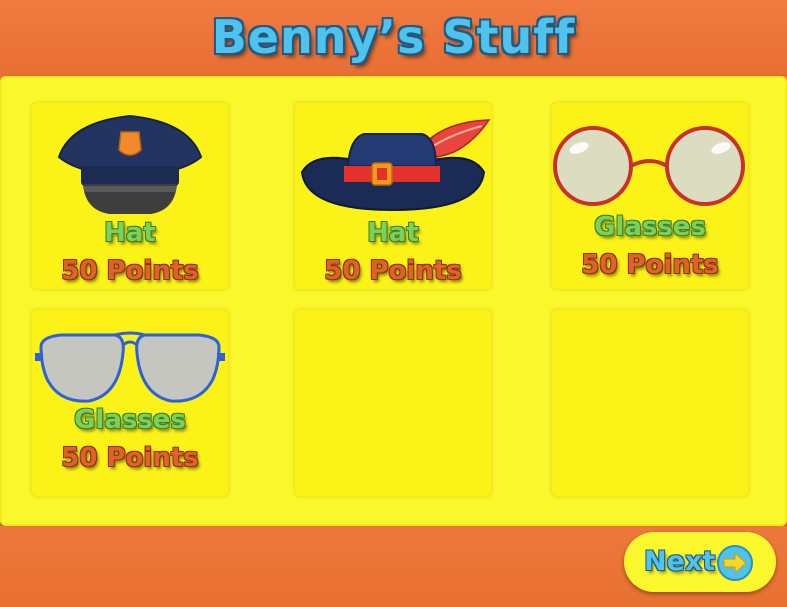 The width and height of the screenshot is (787, 607). I want to click on next-button: Next, so click(700, 562).